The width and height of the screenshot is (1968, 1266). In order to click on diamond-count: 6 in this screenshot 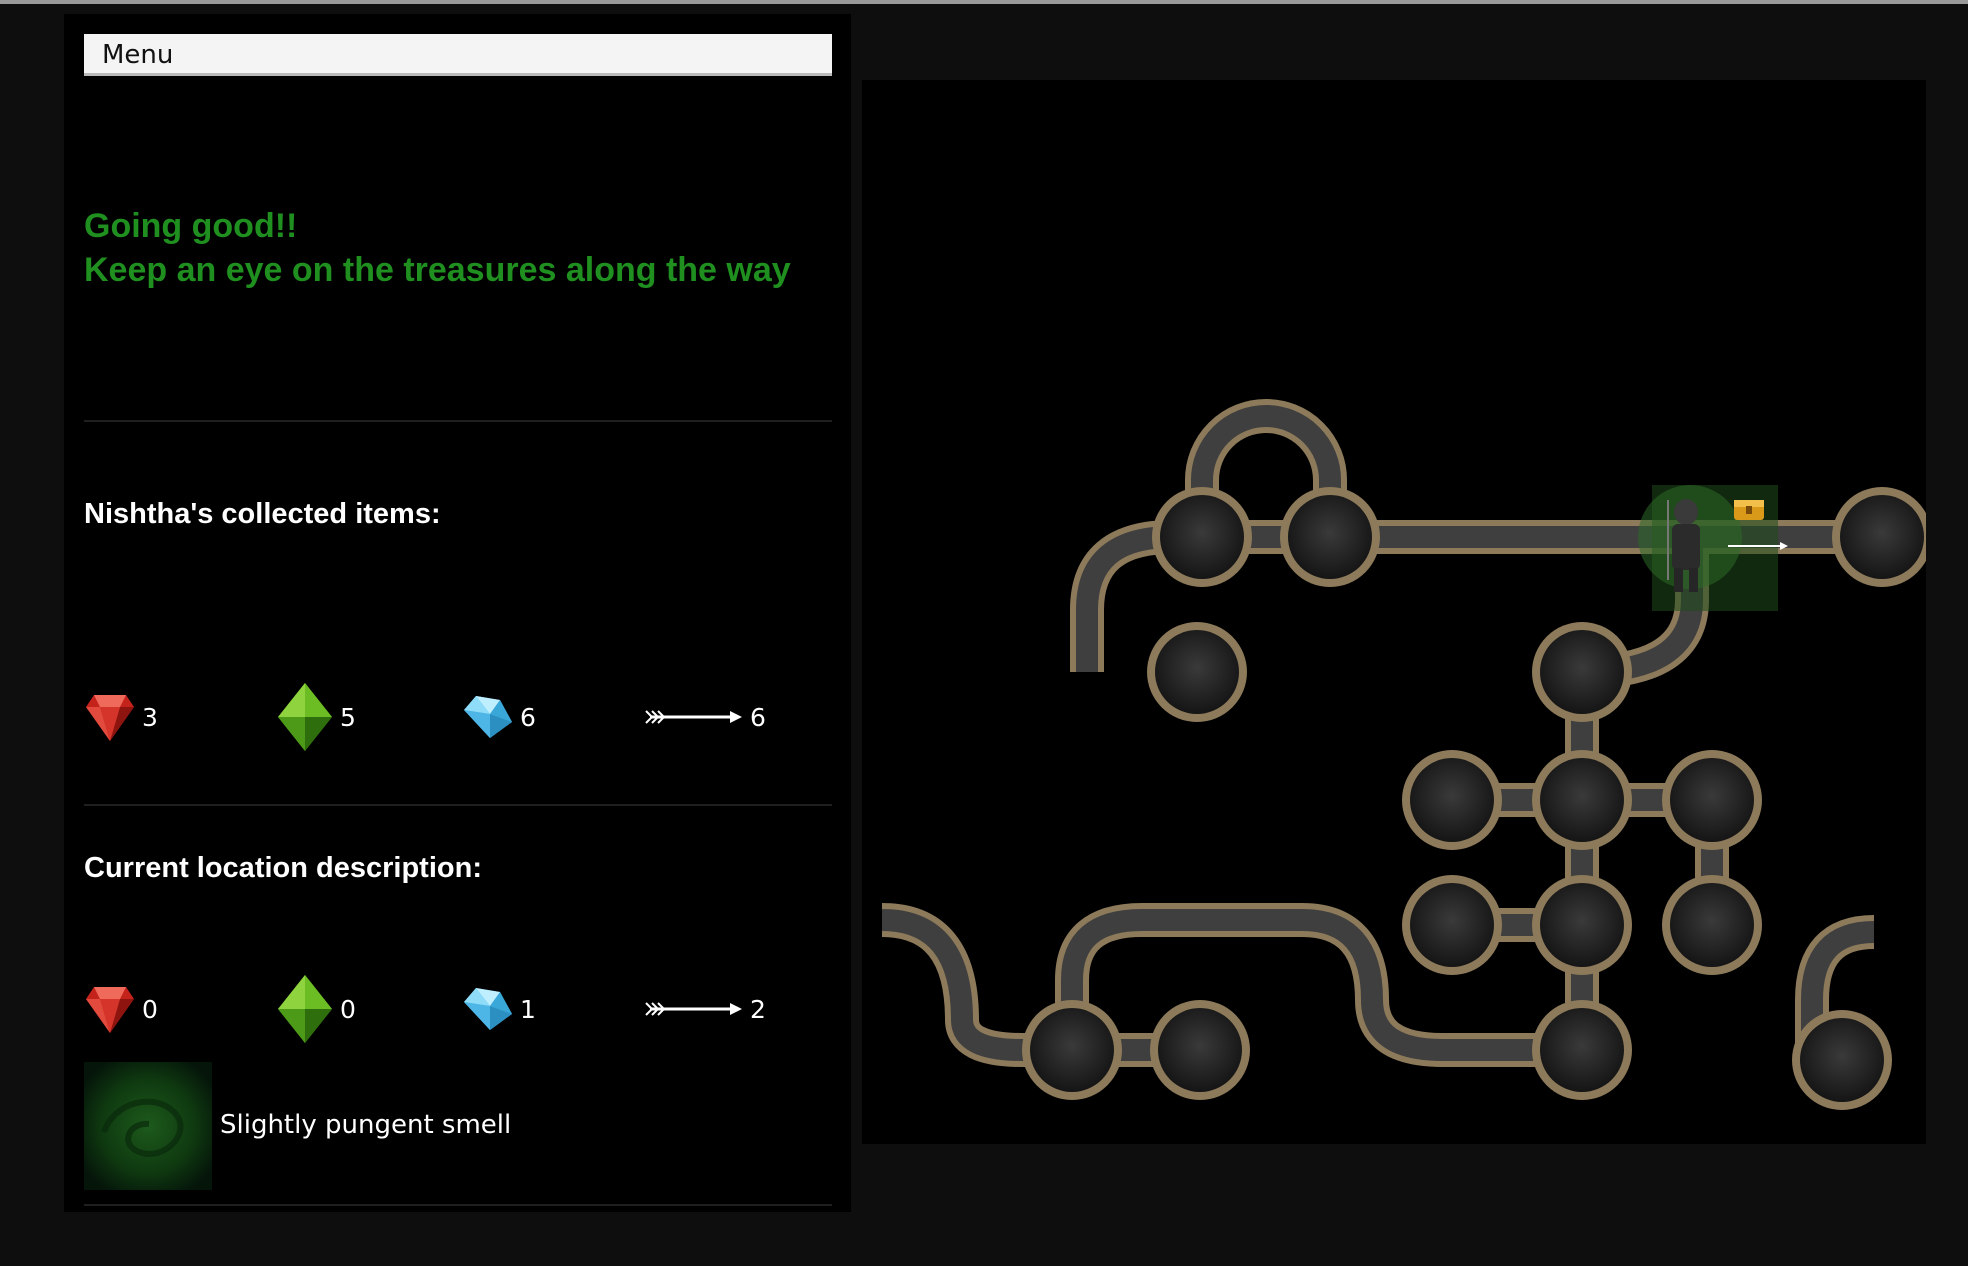, I will do `click(528, 717)`.